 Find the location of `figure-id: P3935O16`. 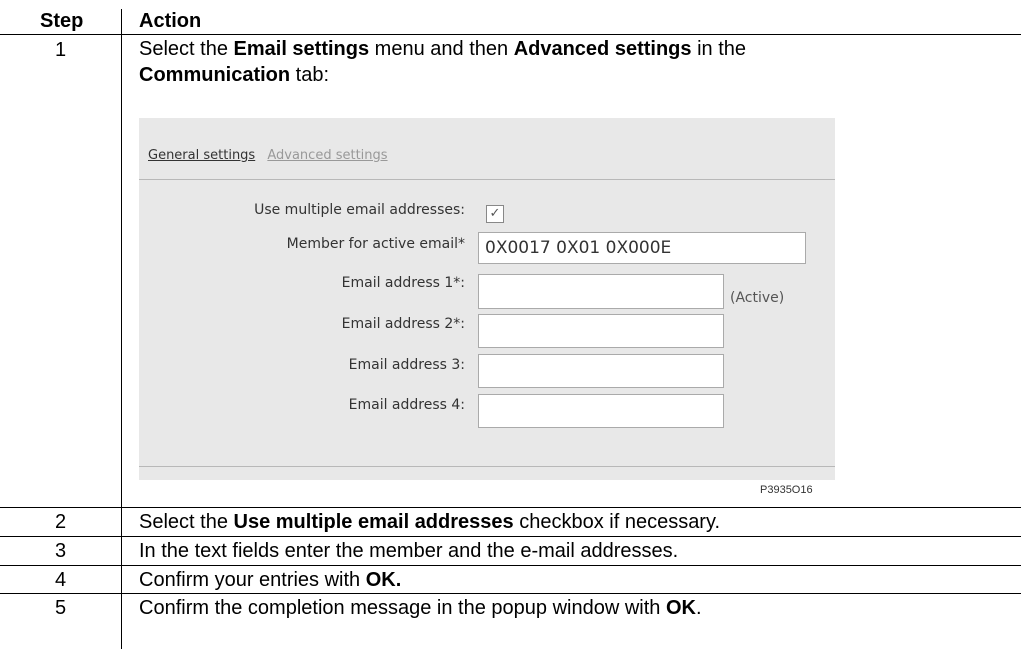

figure-id: P3935O16 is located at coordinates (786, 490).